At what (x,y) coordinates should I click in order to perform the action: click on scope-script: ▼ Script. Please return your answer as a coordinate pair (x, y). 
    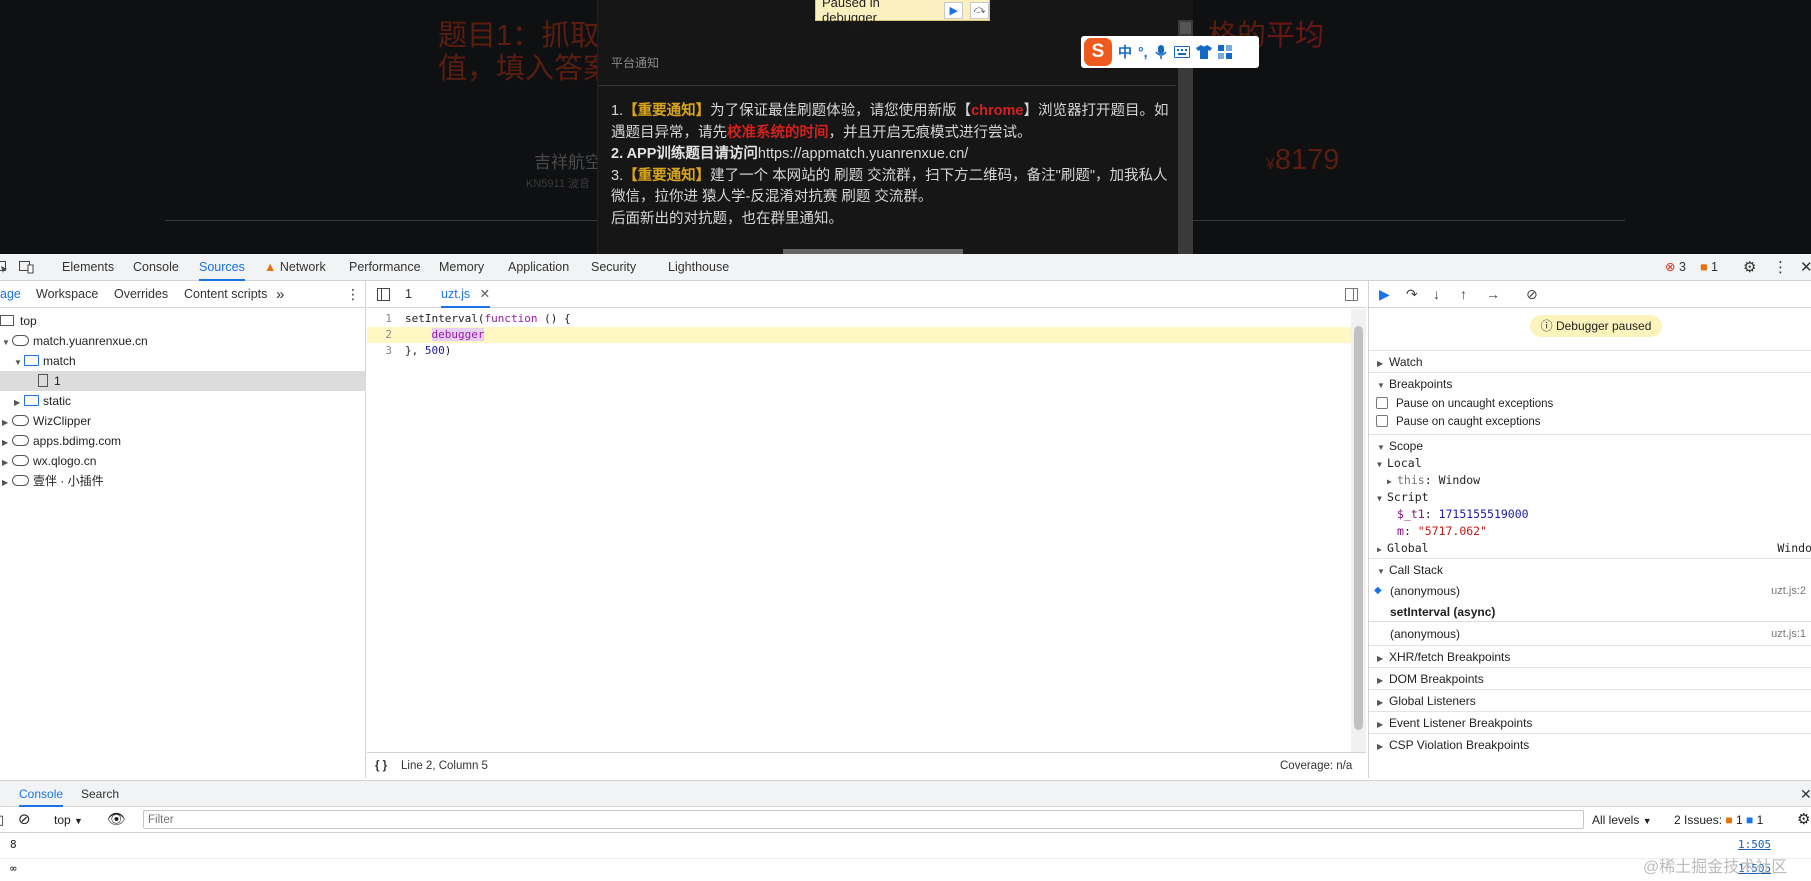
    Looking at the image, I should click on (1403, 497).